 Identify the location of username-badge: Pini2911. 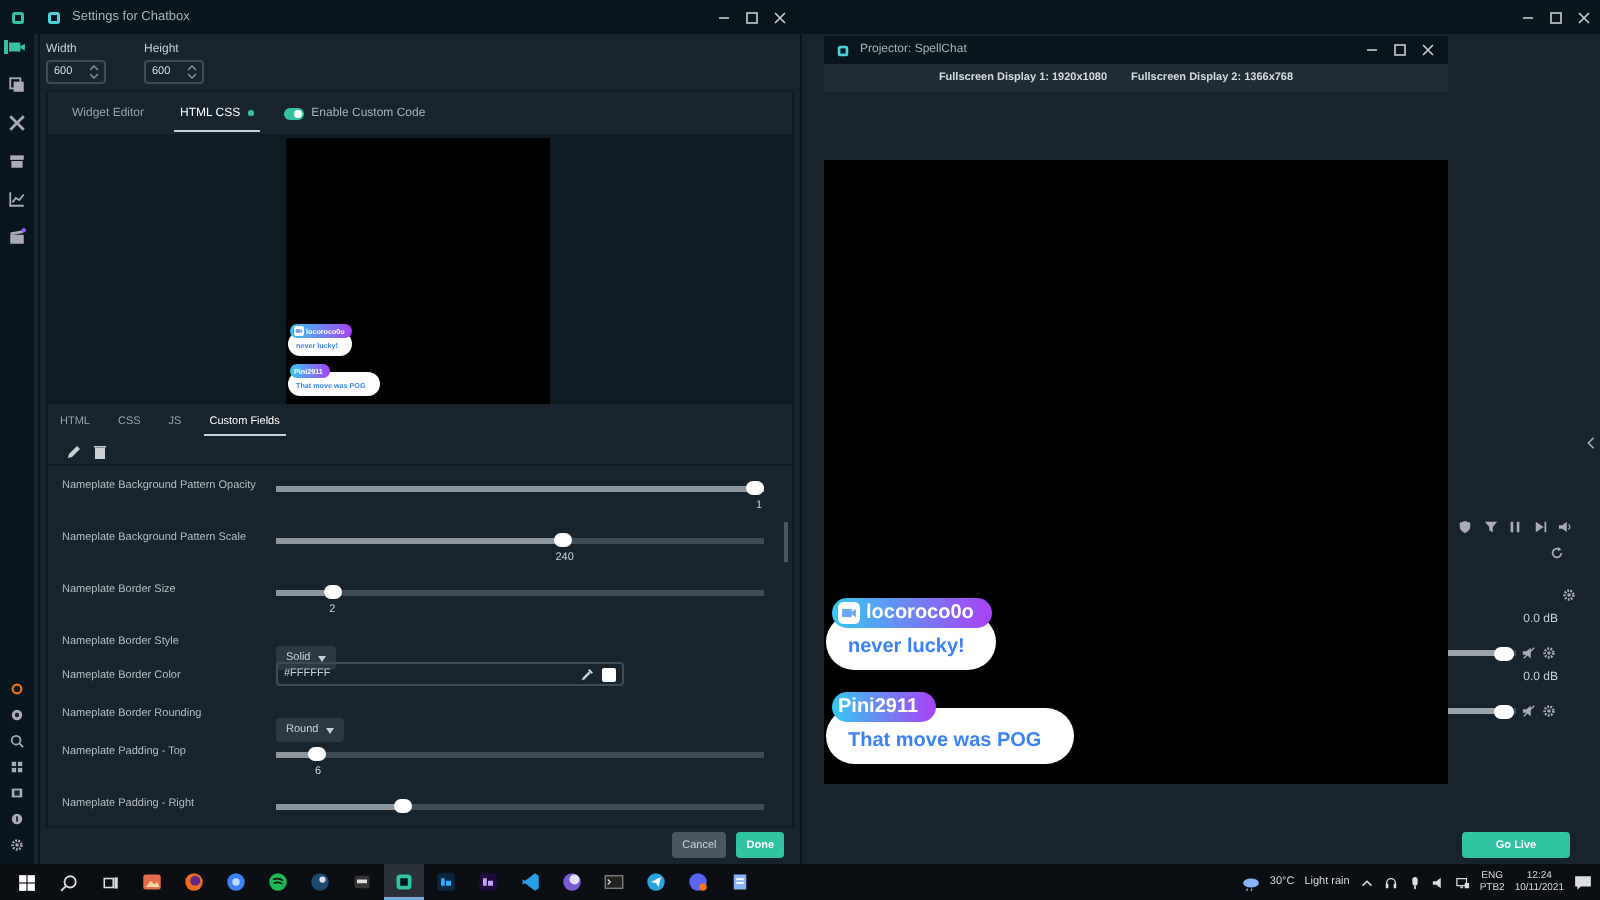
(884, 707).